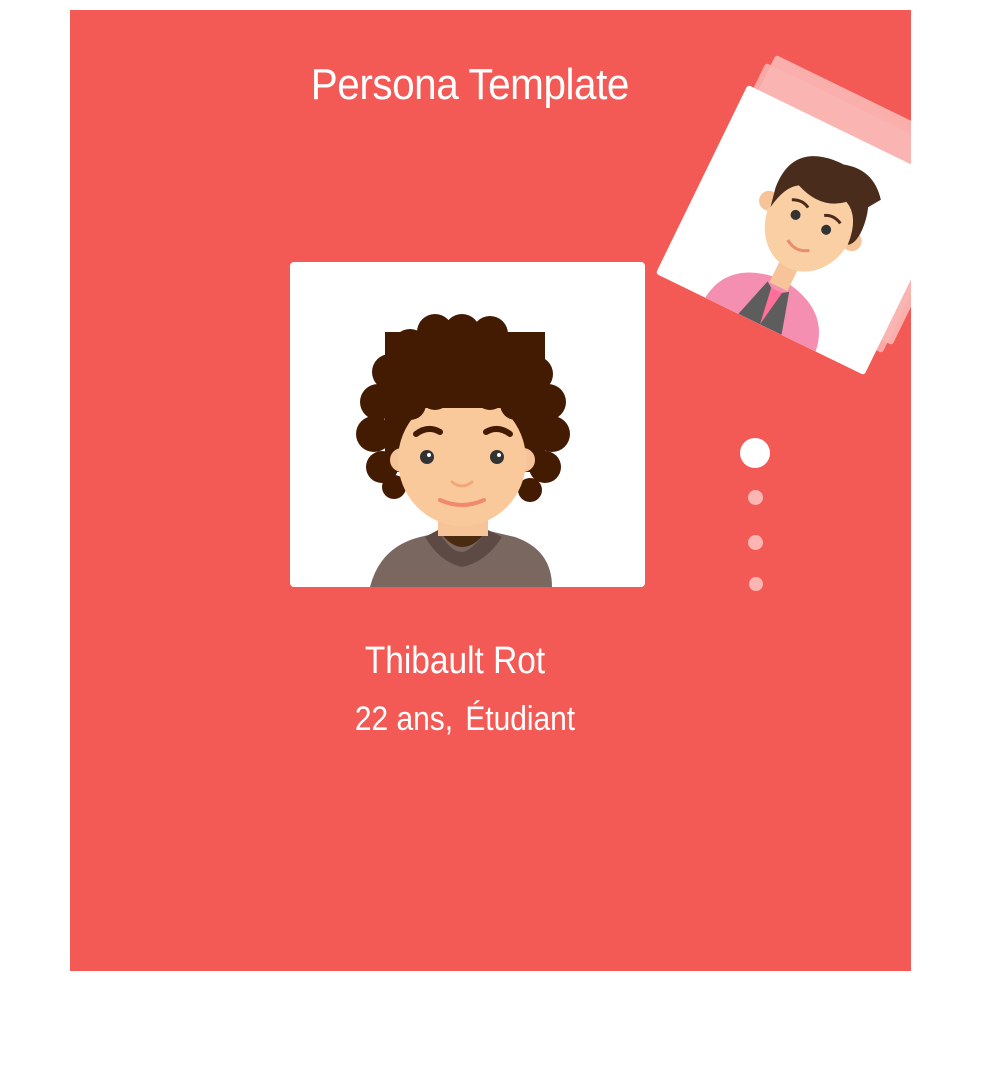 The width and height of the screenshot is (981, 1081). What do you see at coordinates (464, 719) in the screenshot?
I see `persona-details: 22 ans, Étudiant` at bounding box center [464, 719].